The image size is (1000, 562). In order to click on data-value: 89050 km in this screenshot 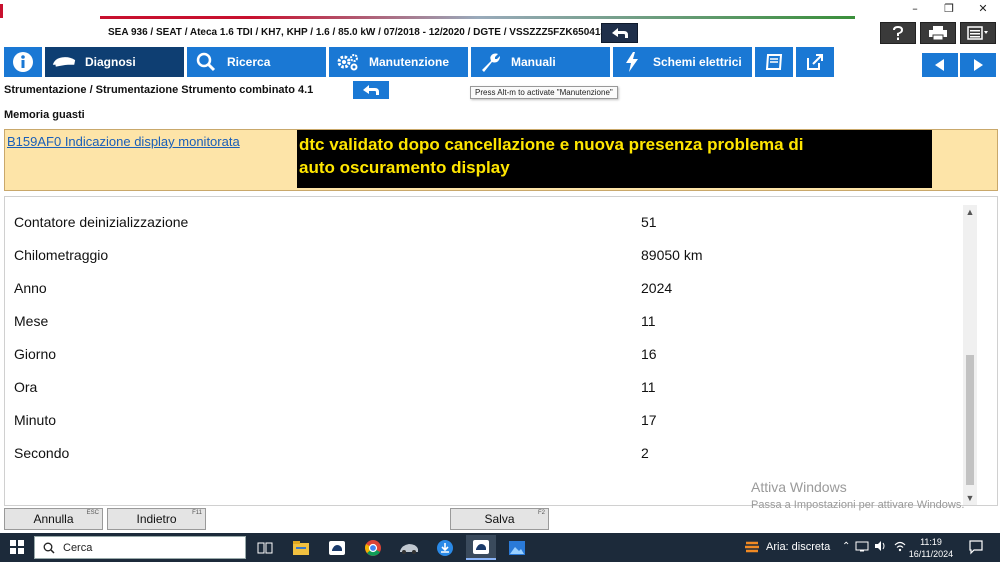, I will do `click(672, 255)`.